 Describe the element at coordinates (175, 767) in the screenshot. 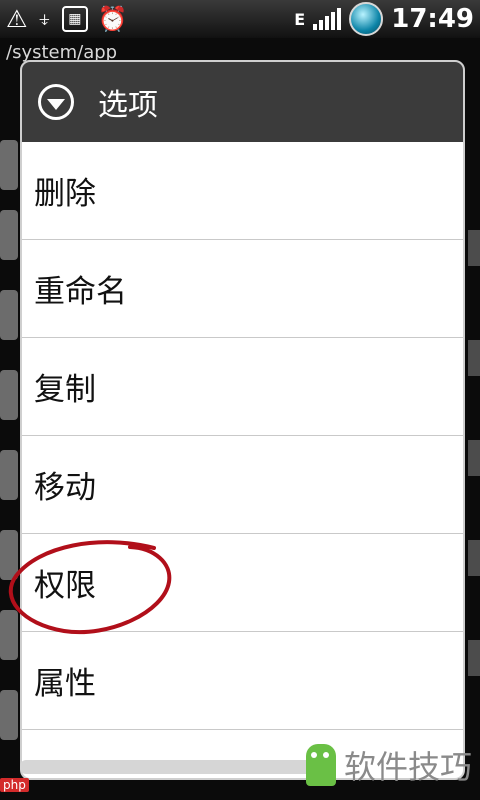

I see `horizontal-scrollbar` at that location.